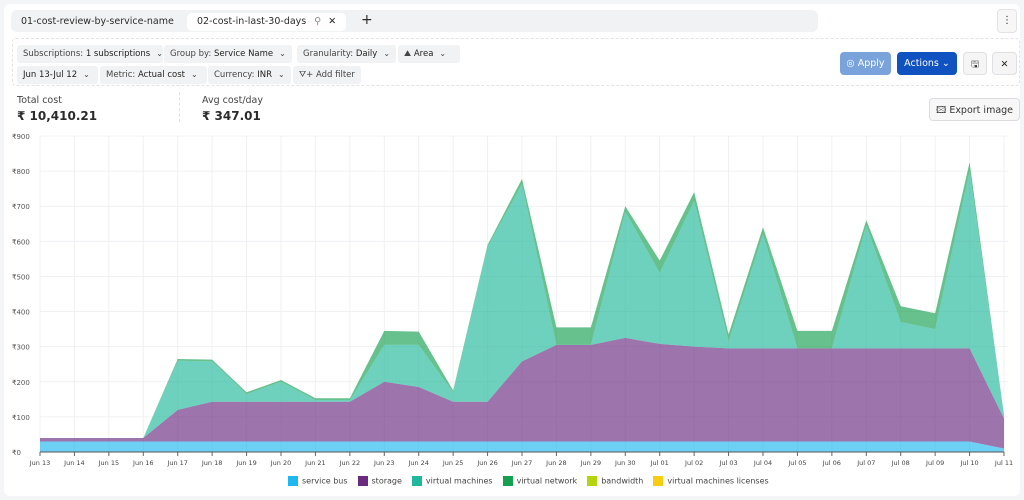 Image resolution: width=1024 pixels, height=500 pixels. What do you see at coordinates (21, 207) in the screenshot?
I see `y-tick-label: ₹700` at bounding box center [21, 207].